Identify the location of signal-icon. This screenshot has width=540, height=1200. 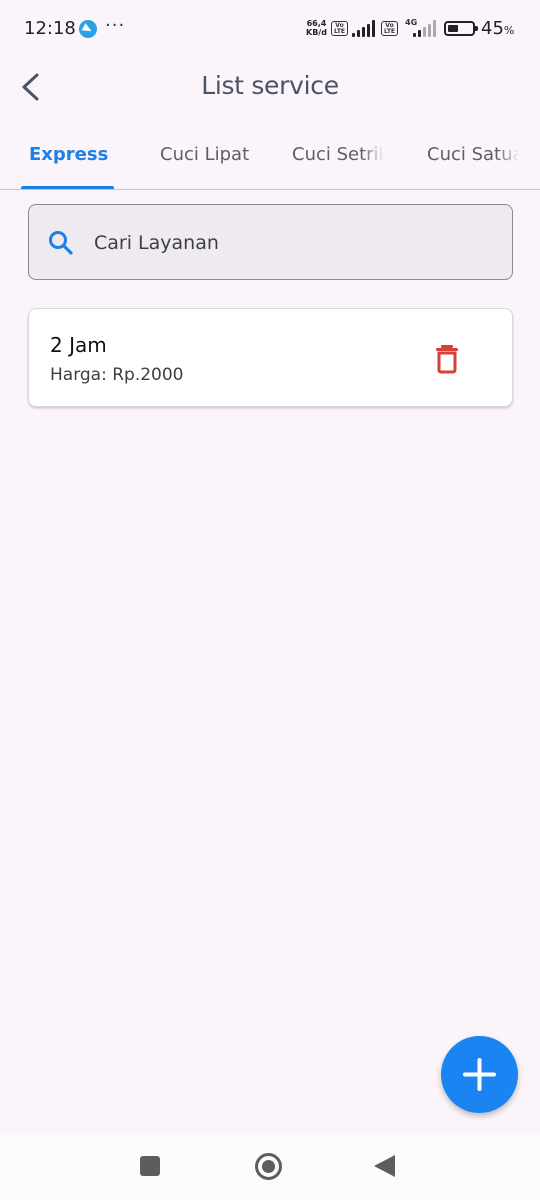
(364, 28).